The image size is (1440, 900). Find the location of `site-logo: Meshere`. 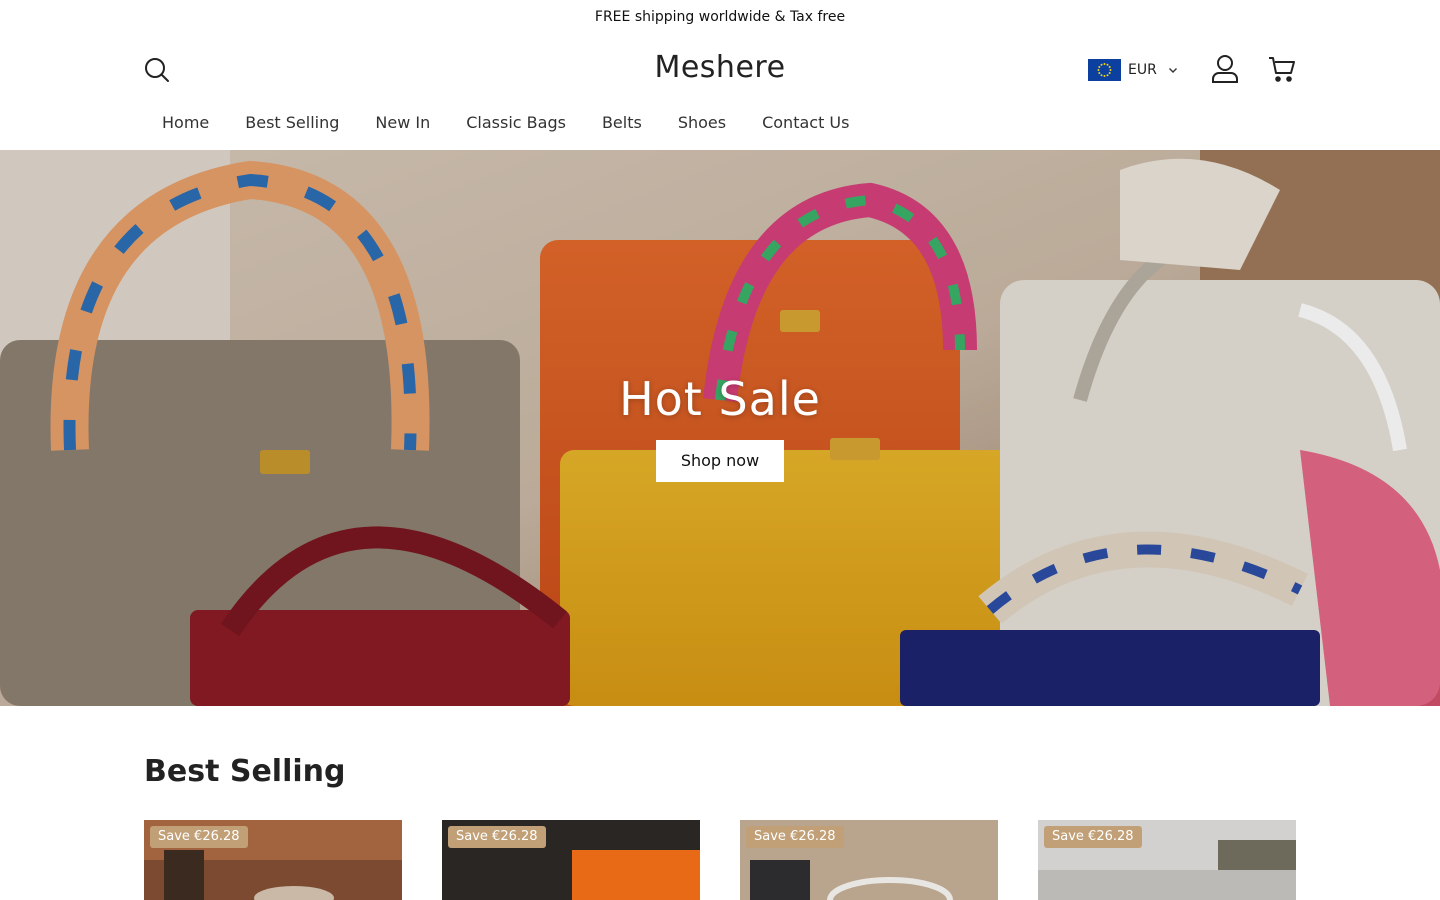

site-logo: Meshere is located at coordinates (719, 67).